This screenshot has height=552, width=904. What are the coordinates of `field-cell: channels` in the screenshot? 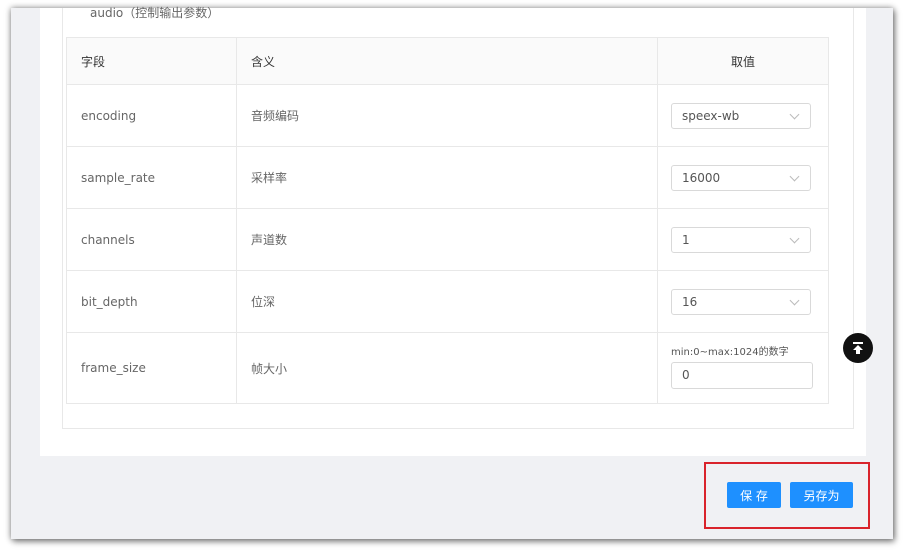 It's located at (151, 239).